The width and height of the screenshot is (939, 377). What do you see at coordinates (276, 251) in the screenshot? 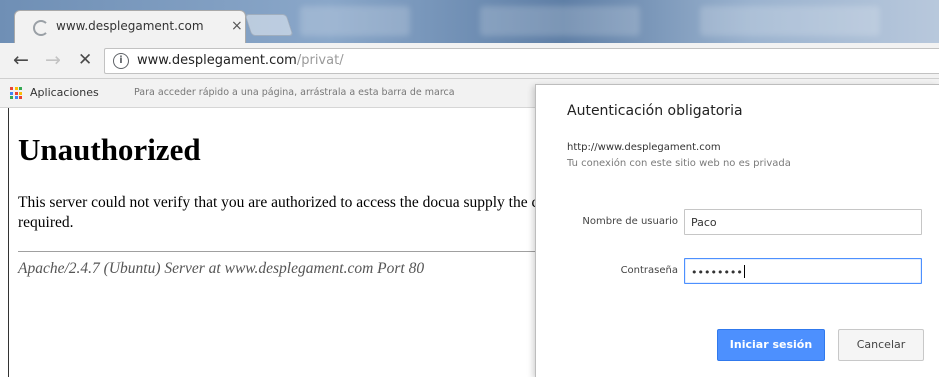
I see `divider` at bounding box center [276, 251].